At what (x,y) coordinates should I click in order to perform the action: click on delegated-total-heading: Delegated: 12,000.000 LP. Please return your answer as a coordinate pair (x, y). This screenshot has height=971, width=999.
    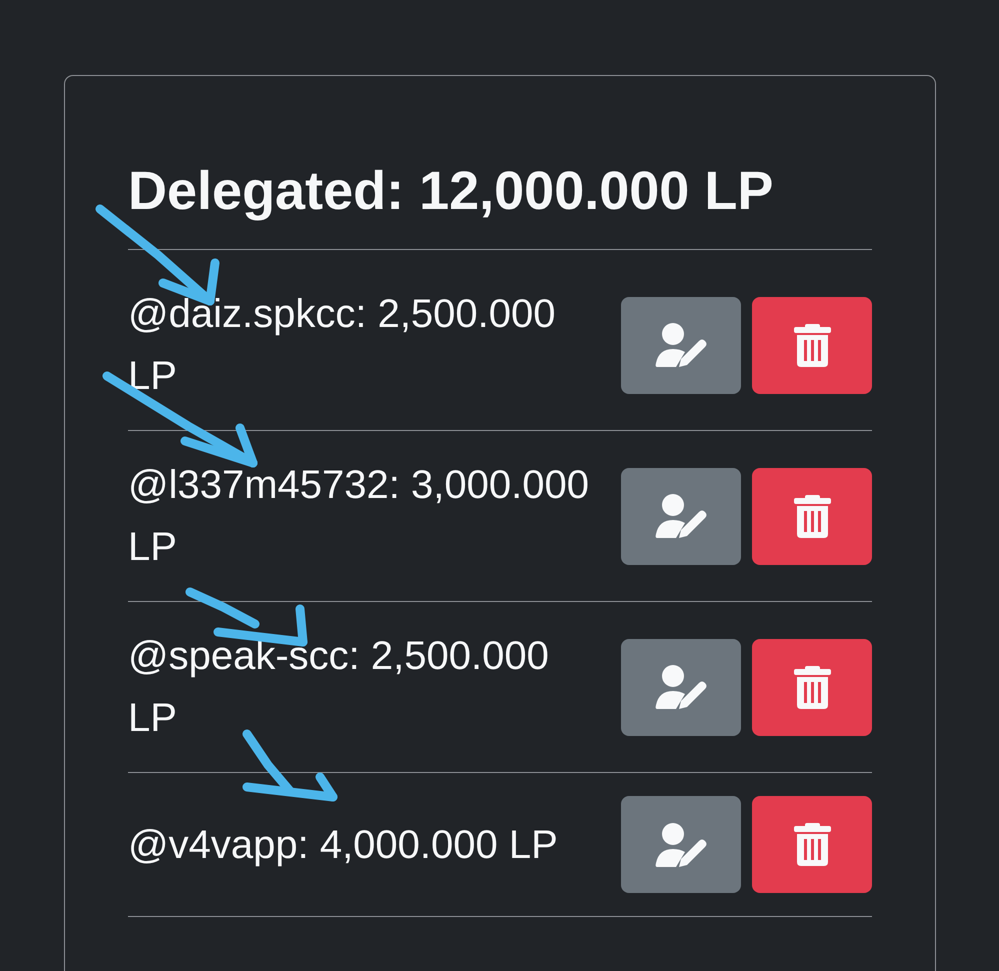
    Looking at the image, I should click on (451, 191).